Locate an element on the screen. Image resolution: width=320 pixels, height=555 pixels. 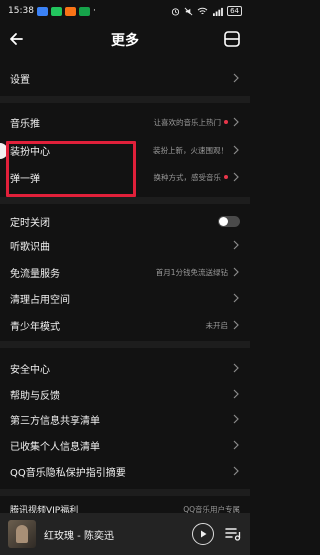
menu-item-subtitle: 让喜欢的音乐上热门 is located at coordinates (187, 122).